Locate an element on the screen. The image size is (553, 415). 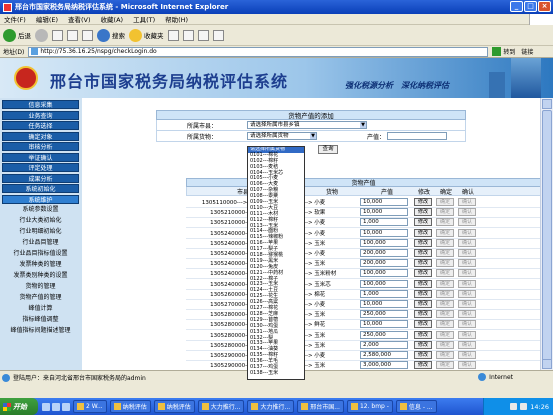
output-field: 2,000 is located at coordinates (384, 344).